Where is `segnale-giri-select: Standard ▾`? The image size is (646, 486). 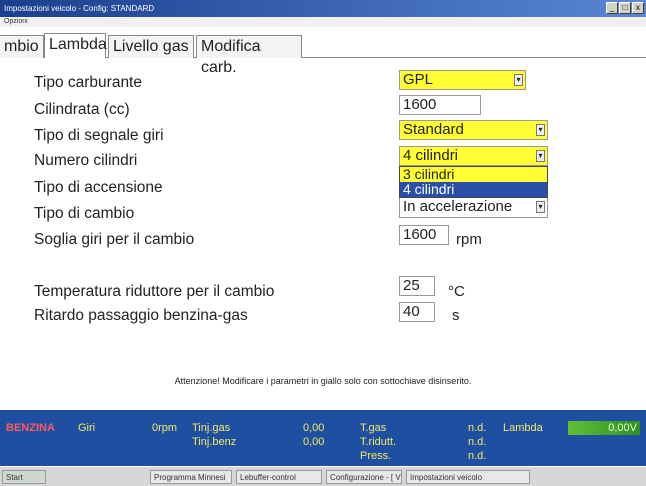
segnale-giri-select: Standard ▾ is located at coordinates (473, 130).